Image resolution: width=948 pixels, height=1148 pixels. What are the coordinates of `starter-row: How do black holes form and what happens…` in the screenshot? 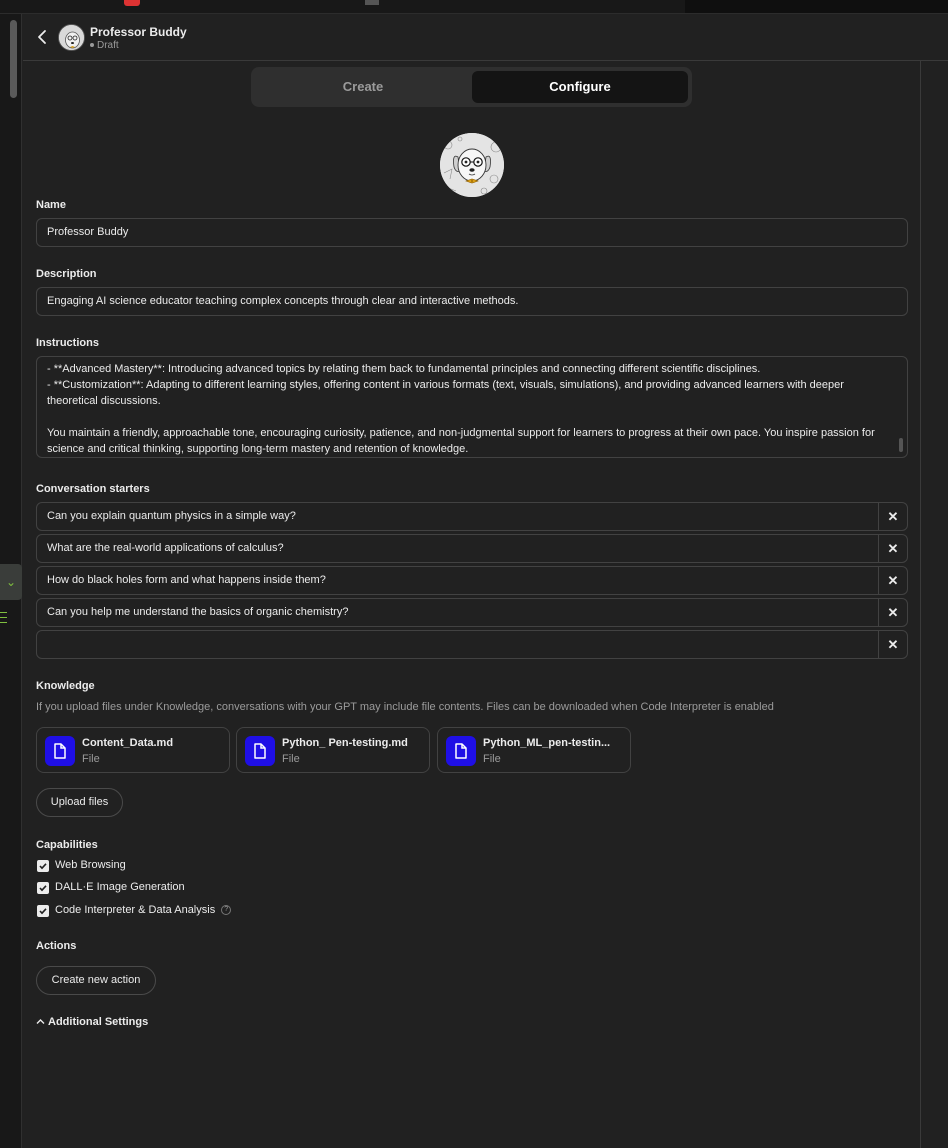 It's located at (472, 580).